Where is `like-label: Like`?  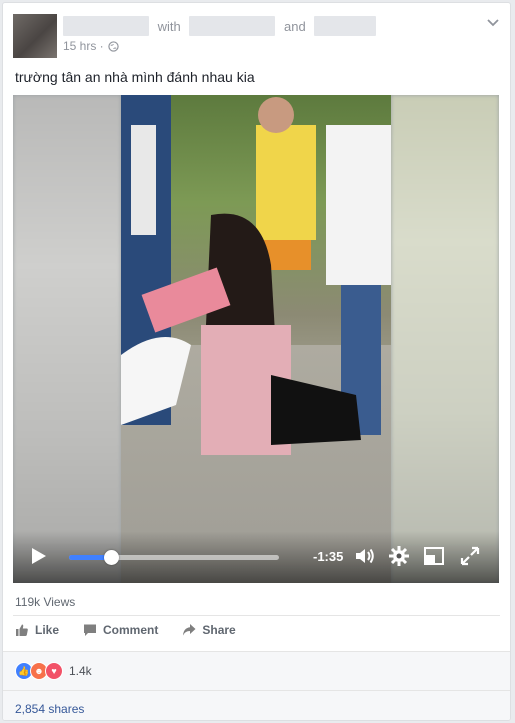
like-label: Like is located at coordinates (47, 630).